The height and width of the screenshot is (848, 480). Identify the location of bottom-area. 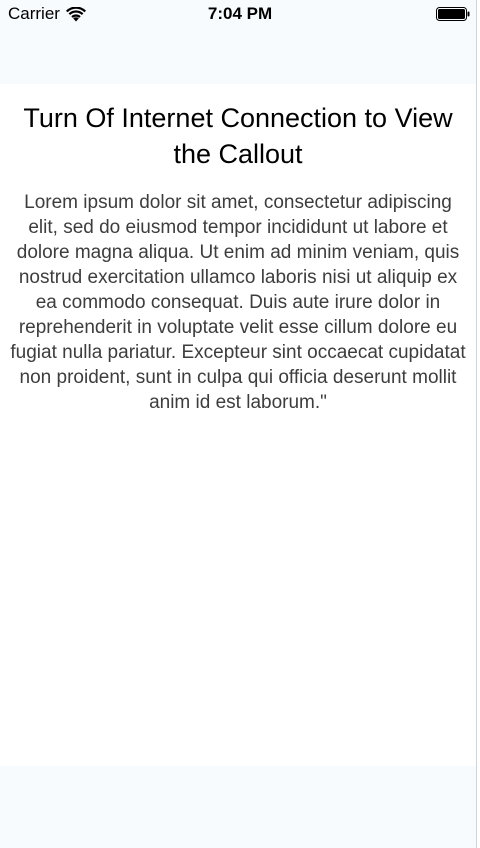
(238, 807).